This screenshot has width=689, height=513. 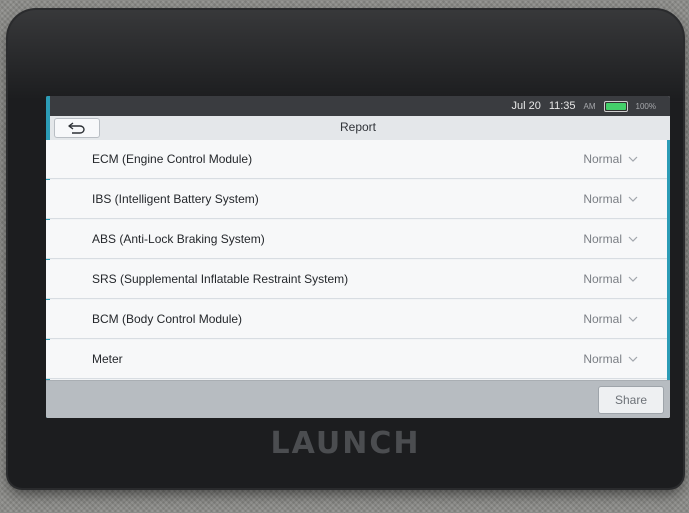 What do you see at coordinates (358, 106) in the screenshot?
I see `status-bar: Jul 20 11:35 AM 100%` at bounding box center [358, 106].